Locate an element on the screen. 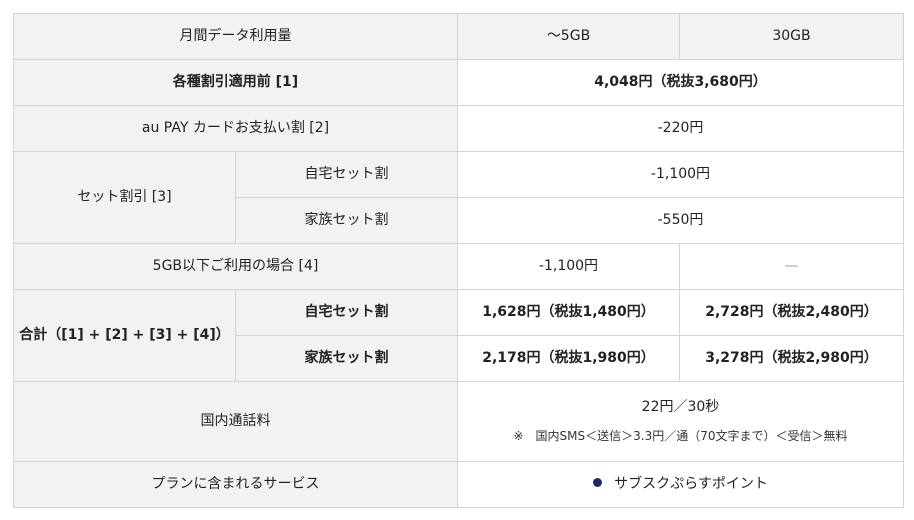 This screenshot has height=520, width=914. plan-30gb-header: 30GB is located at coordinates (791, 36).